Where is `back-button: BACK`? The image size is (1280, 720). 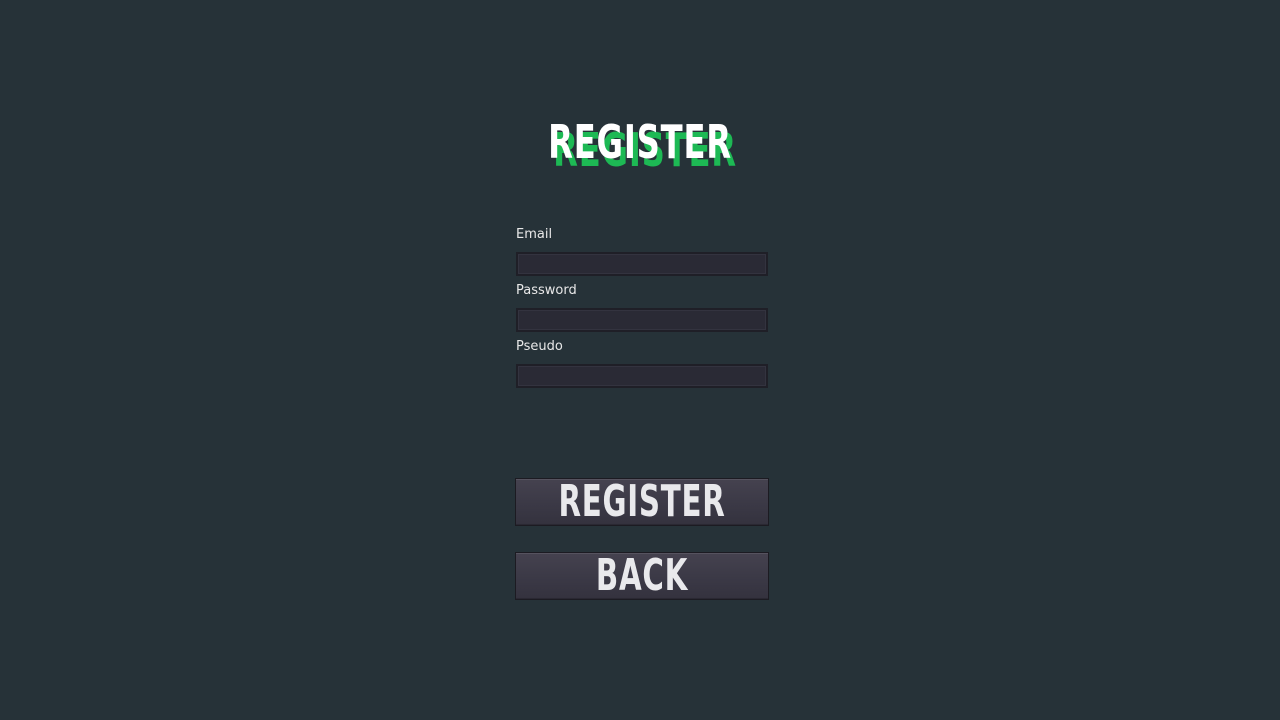
back-button: BACK is located at coordinates (642, 576).